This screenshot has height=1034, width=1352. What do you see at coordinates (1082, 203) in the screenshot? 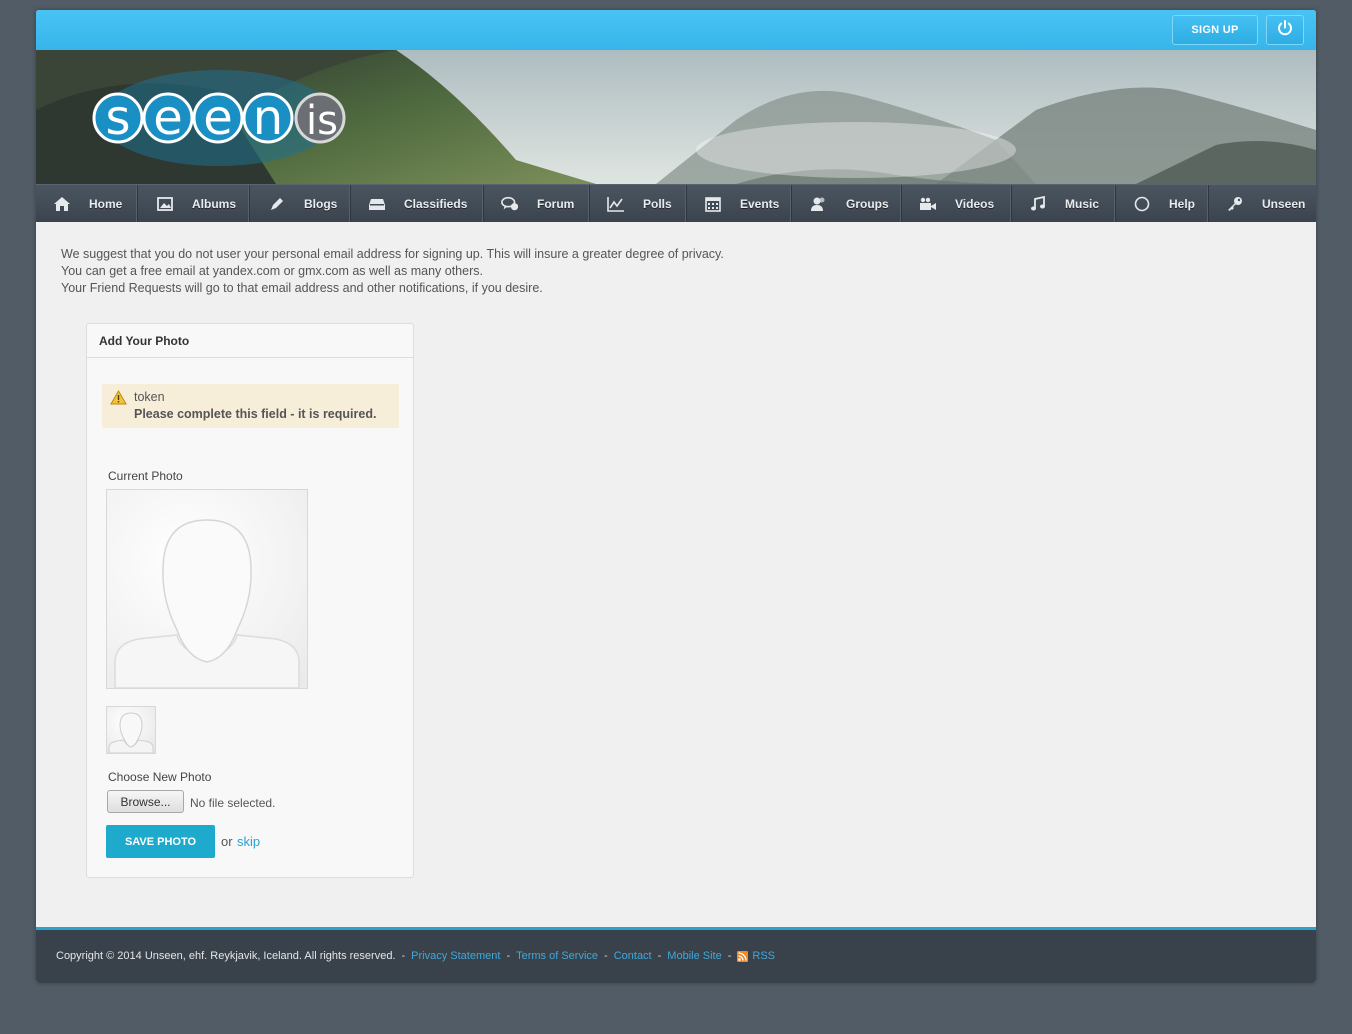
I see `nav-label: Music` at bounding box center [1082, 203].